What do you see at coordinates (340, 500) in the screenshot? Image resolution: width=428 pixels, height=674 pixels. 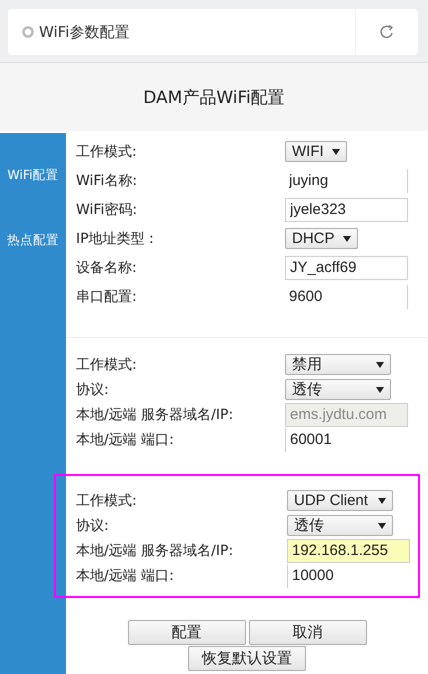 I see `dropdown: UDP Client` at bounding box center [340, 500].